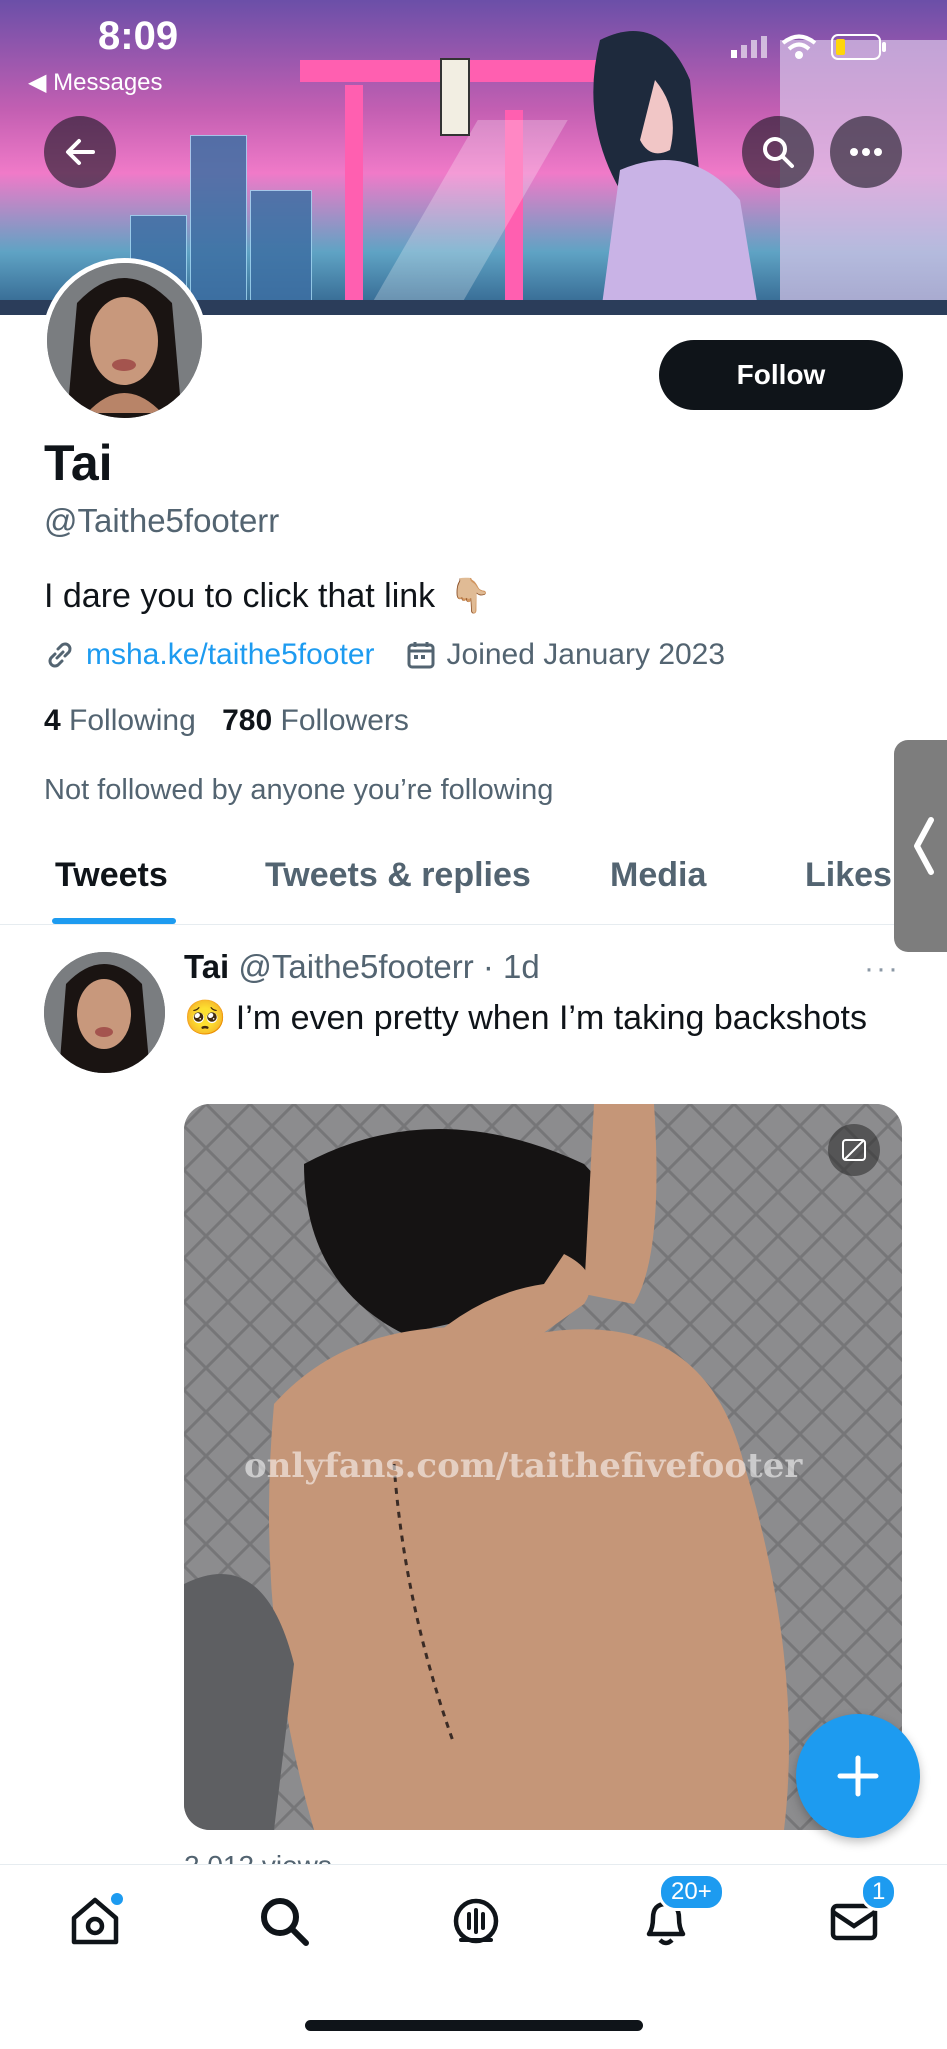 This screenshot has height=2049, width=947. Describe the element at coordinates (95, 82) in the screenshot. I see `back-to-messages-link: ◀ Messages` at that location.